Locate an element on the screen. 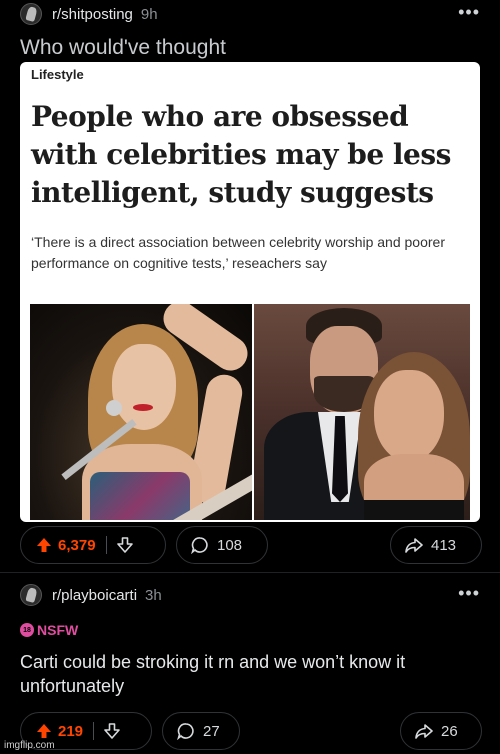 Image resolution: width=500 pixels, height=754 pixels. comment-button: 27 is located at coordinates (201, 731).